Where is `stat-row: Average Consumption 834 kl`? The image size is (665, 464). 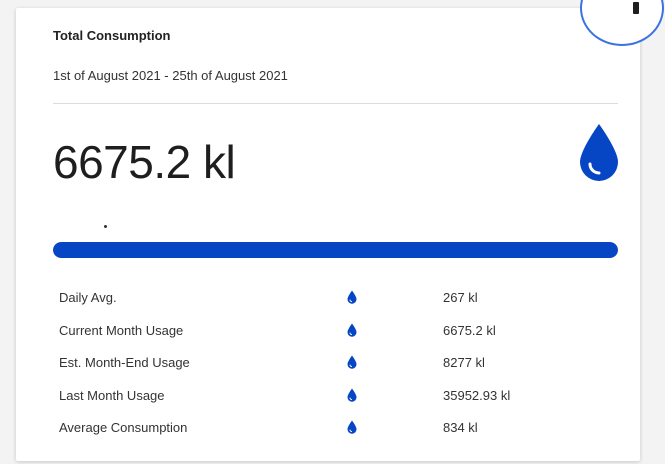 stat-row: Average Consumption 834 kl is located at coordinates (339, 429).